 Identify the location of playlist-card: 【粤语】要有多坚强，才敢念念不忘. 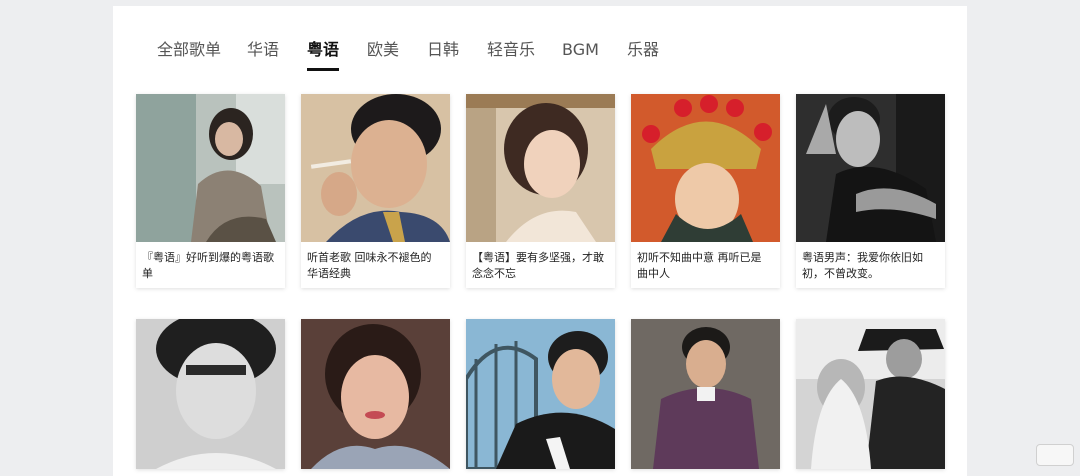
(540, 191).